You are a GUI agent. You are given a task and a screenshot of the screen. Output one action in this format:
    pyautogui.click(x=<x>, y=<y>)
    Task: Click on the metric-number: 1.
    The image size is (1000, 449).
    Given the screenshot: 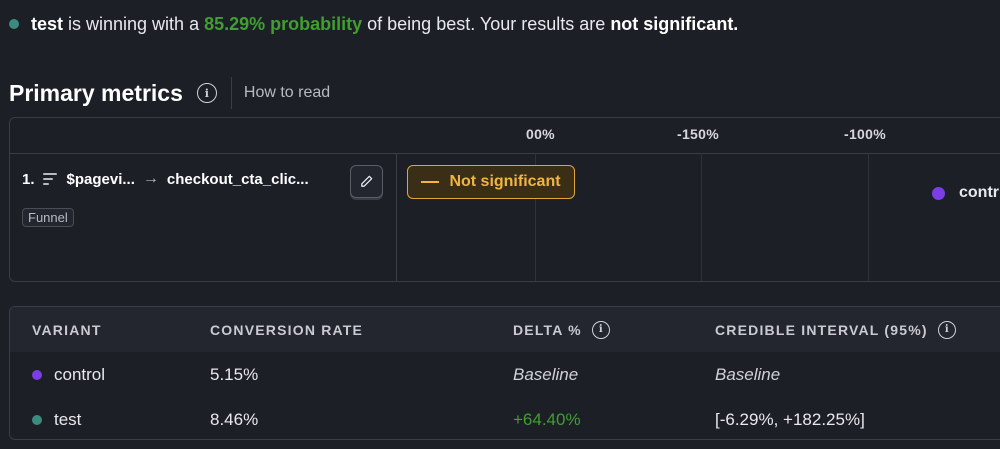 What is the action you would take?
    pyautogui.click(x=28, y=179)
    